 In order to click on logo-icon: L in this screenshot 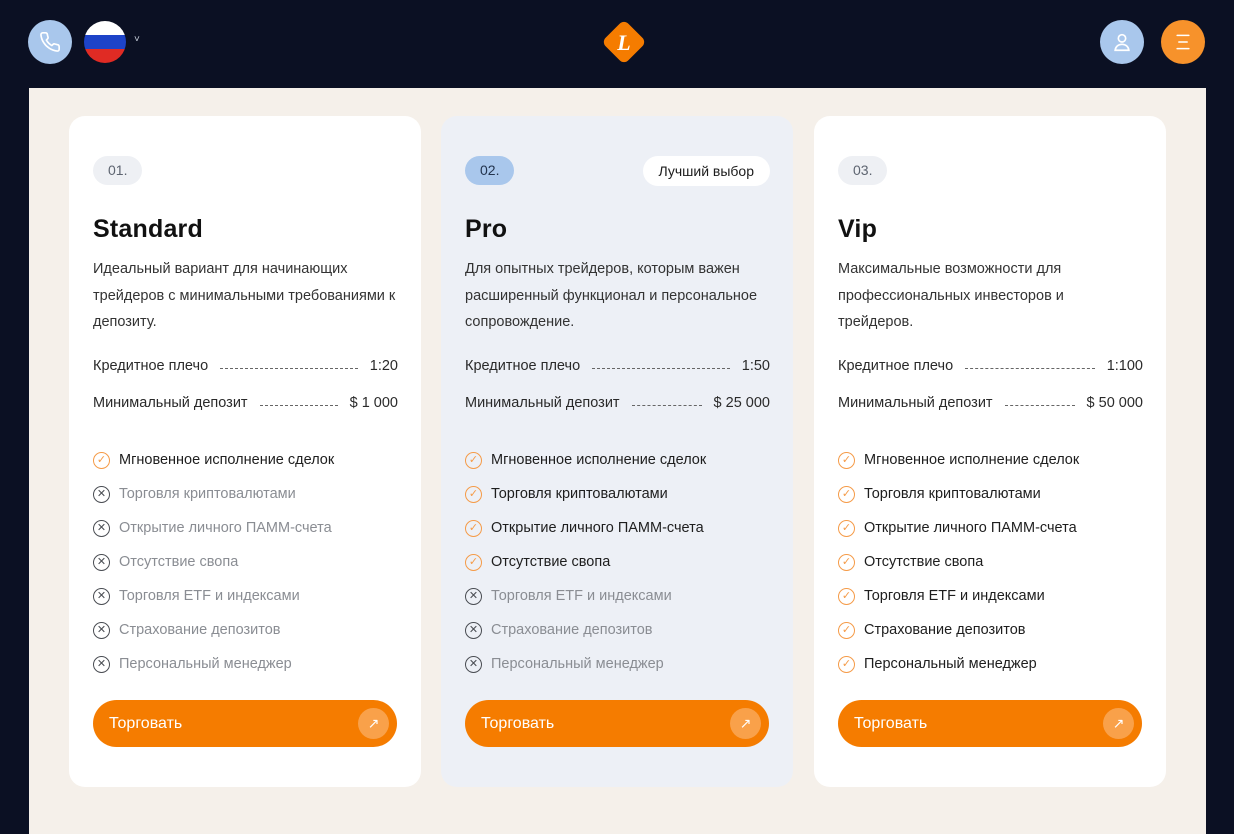, I will do `click(624, 42)`.